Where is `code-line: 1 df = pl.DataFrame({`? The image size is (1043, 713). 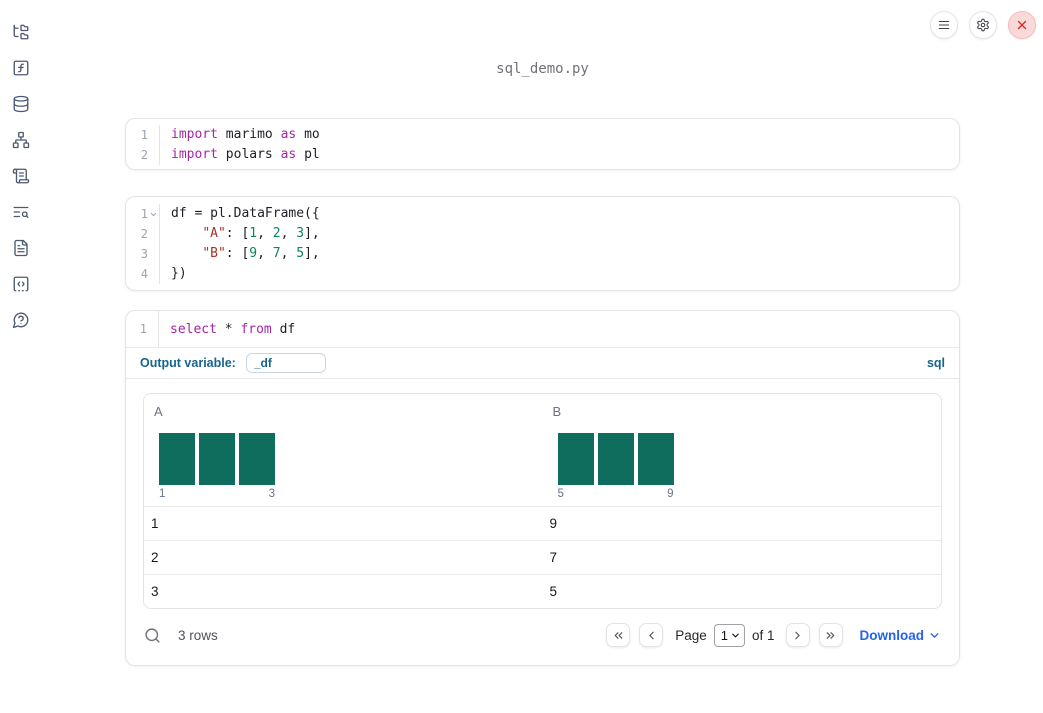 code-line: 1 df = pl.DataFrame({ is located at coordinates (542, 214).